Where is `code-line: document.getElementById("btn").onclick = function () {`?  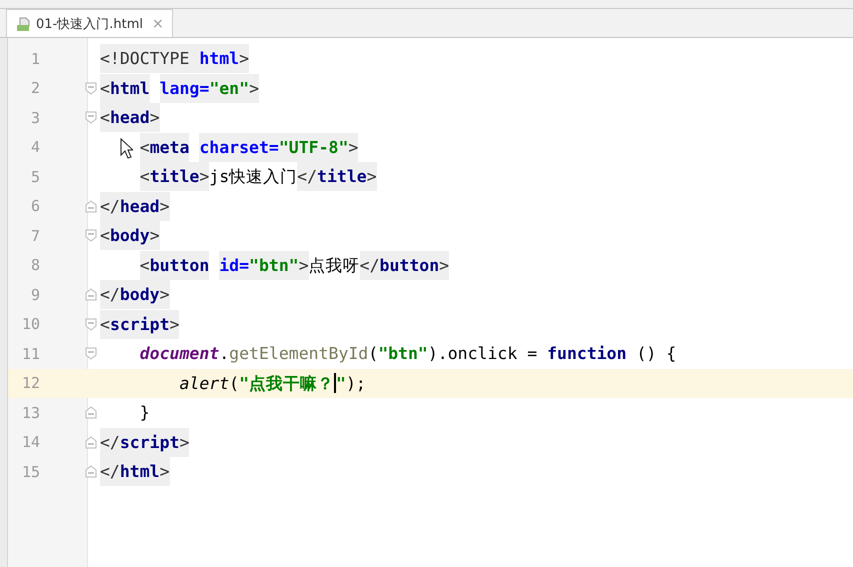 code-line: document.getElementById("btn").onclick = function () { is located at coordinates (407, 354).